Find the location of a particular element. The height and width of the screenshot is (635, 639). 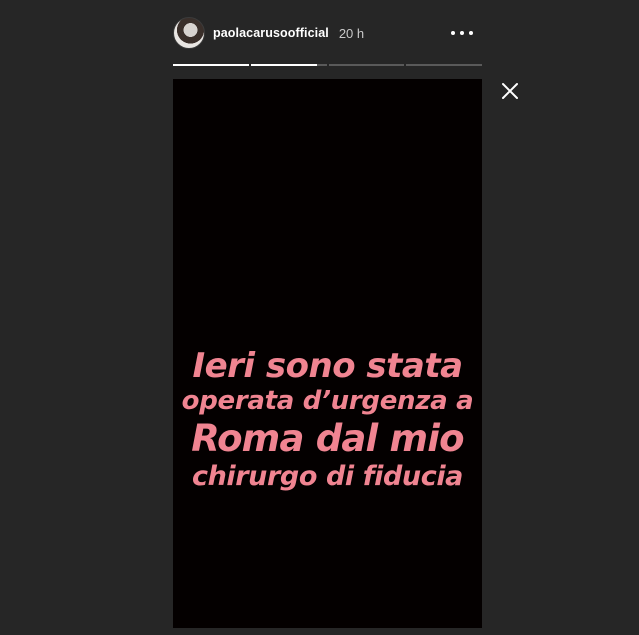

story-progress-bar is located at coordinates (327, 65).